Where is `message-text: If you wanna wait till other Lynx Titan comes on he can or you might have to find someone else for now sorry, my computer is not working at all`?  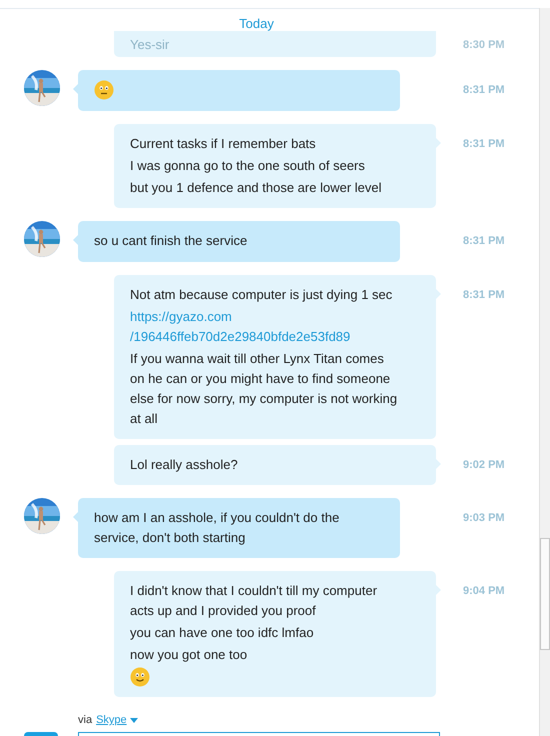 message-text: If you wanna wait till other Lynx Titan comes on he can or you might have to find someone else for now sorry, my computer is not working at all is located at coordinates (264, 389).